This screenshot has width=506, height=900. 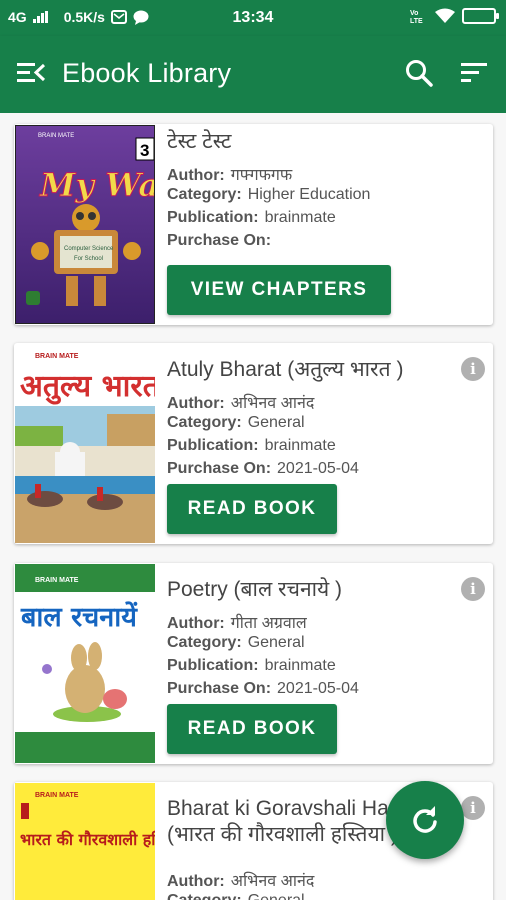 What do you see at coordinates (85, 663) in the screenshot?
I see `book-cover: BRAIN MATE बाल रचनायें` at bounding box center [85, 663].